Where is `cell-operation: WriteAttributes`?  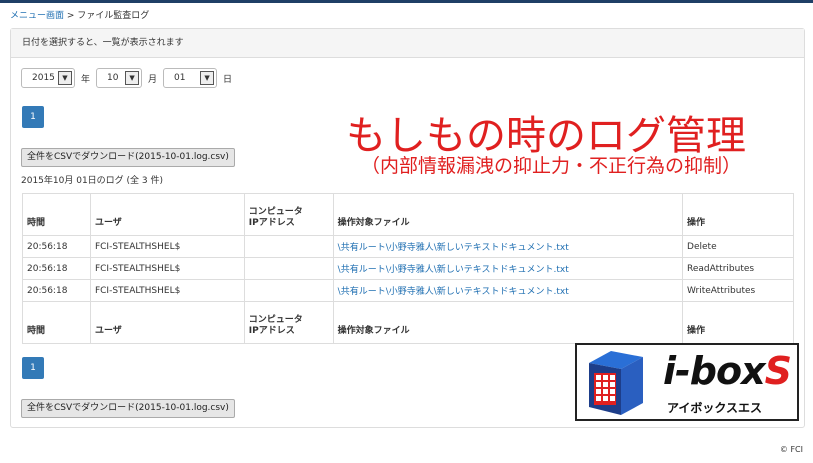
cell-operation: WriteAttributes is located at coordinates (738, 290).